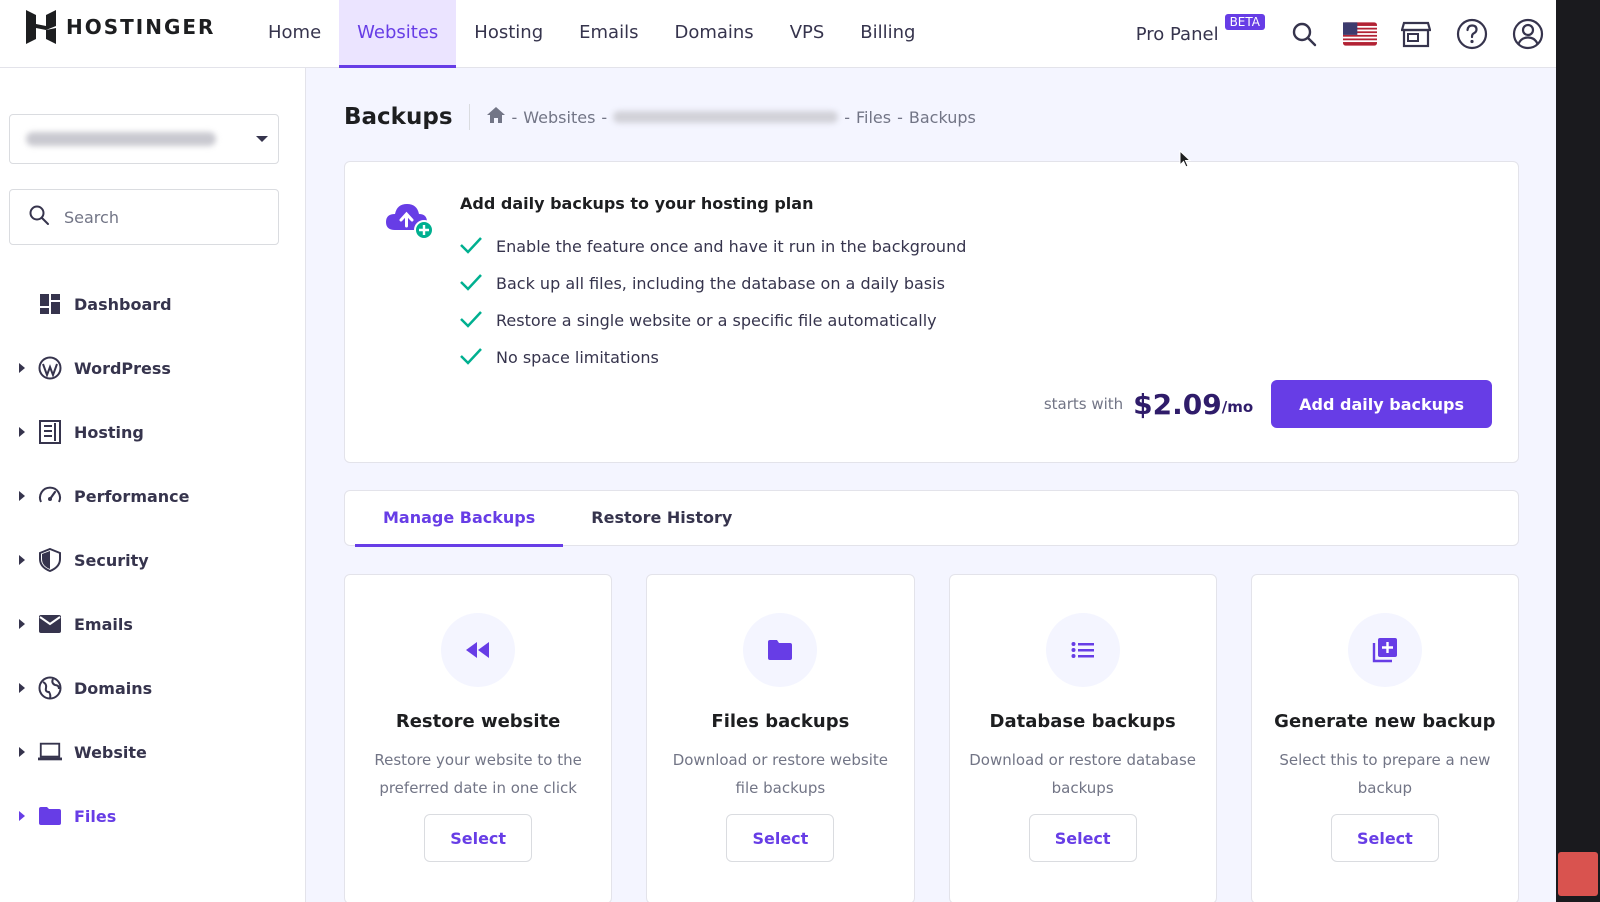 This screenshot has width=1600, height=902. What do you see at coordinates (152, 432) in the screenshot?
I see `sidebar-item-hosting: Hosting` at bounding box center [152, 432].